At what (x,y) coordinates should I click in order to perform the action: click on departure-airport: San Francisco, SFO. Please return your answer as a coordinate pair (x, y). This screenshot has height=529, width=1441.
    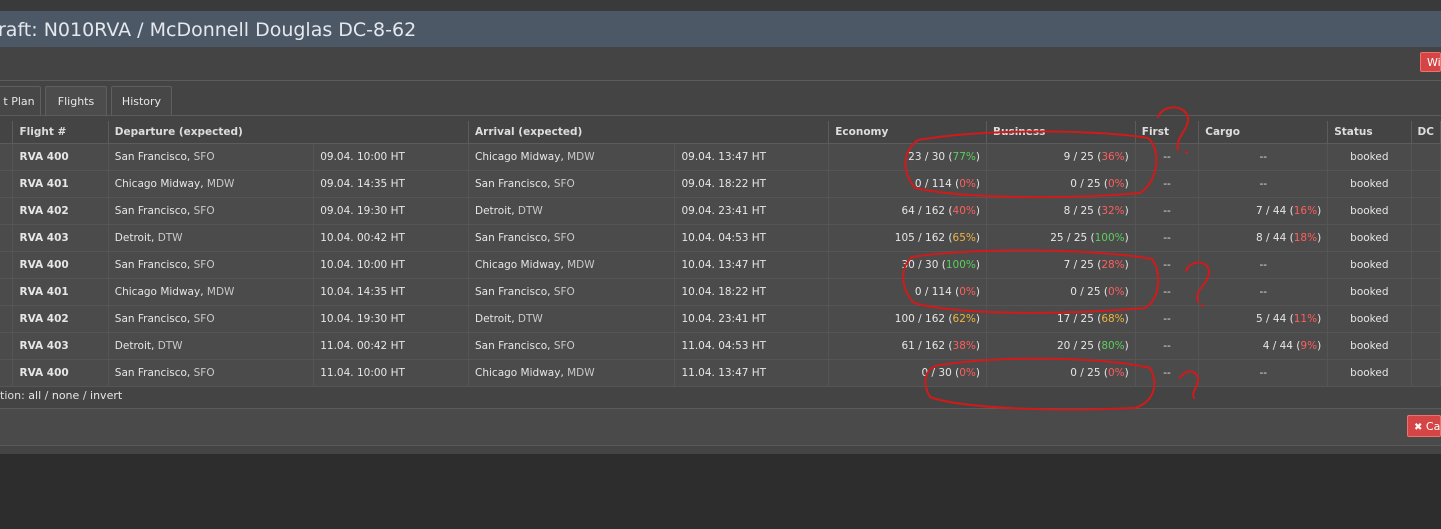
    Looking at the image, I should click on (211, 157).